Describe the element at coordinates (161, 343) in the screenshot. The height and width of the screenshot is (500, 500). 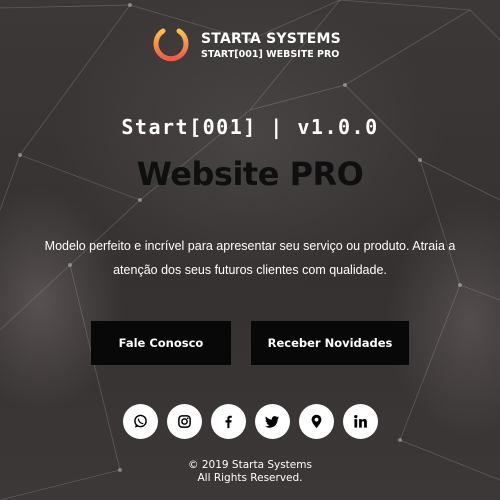
I see `contact-button: Fale Conosco` at that location.